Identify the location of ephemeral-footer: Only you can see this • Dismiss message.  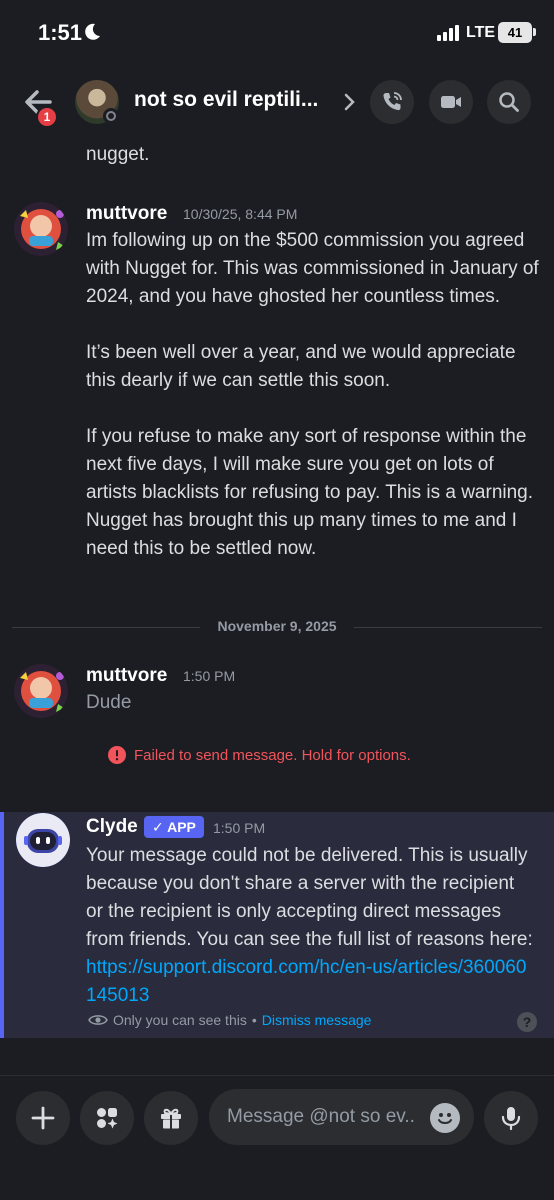
(229, 1020).